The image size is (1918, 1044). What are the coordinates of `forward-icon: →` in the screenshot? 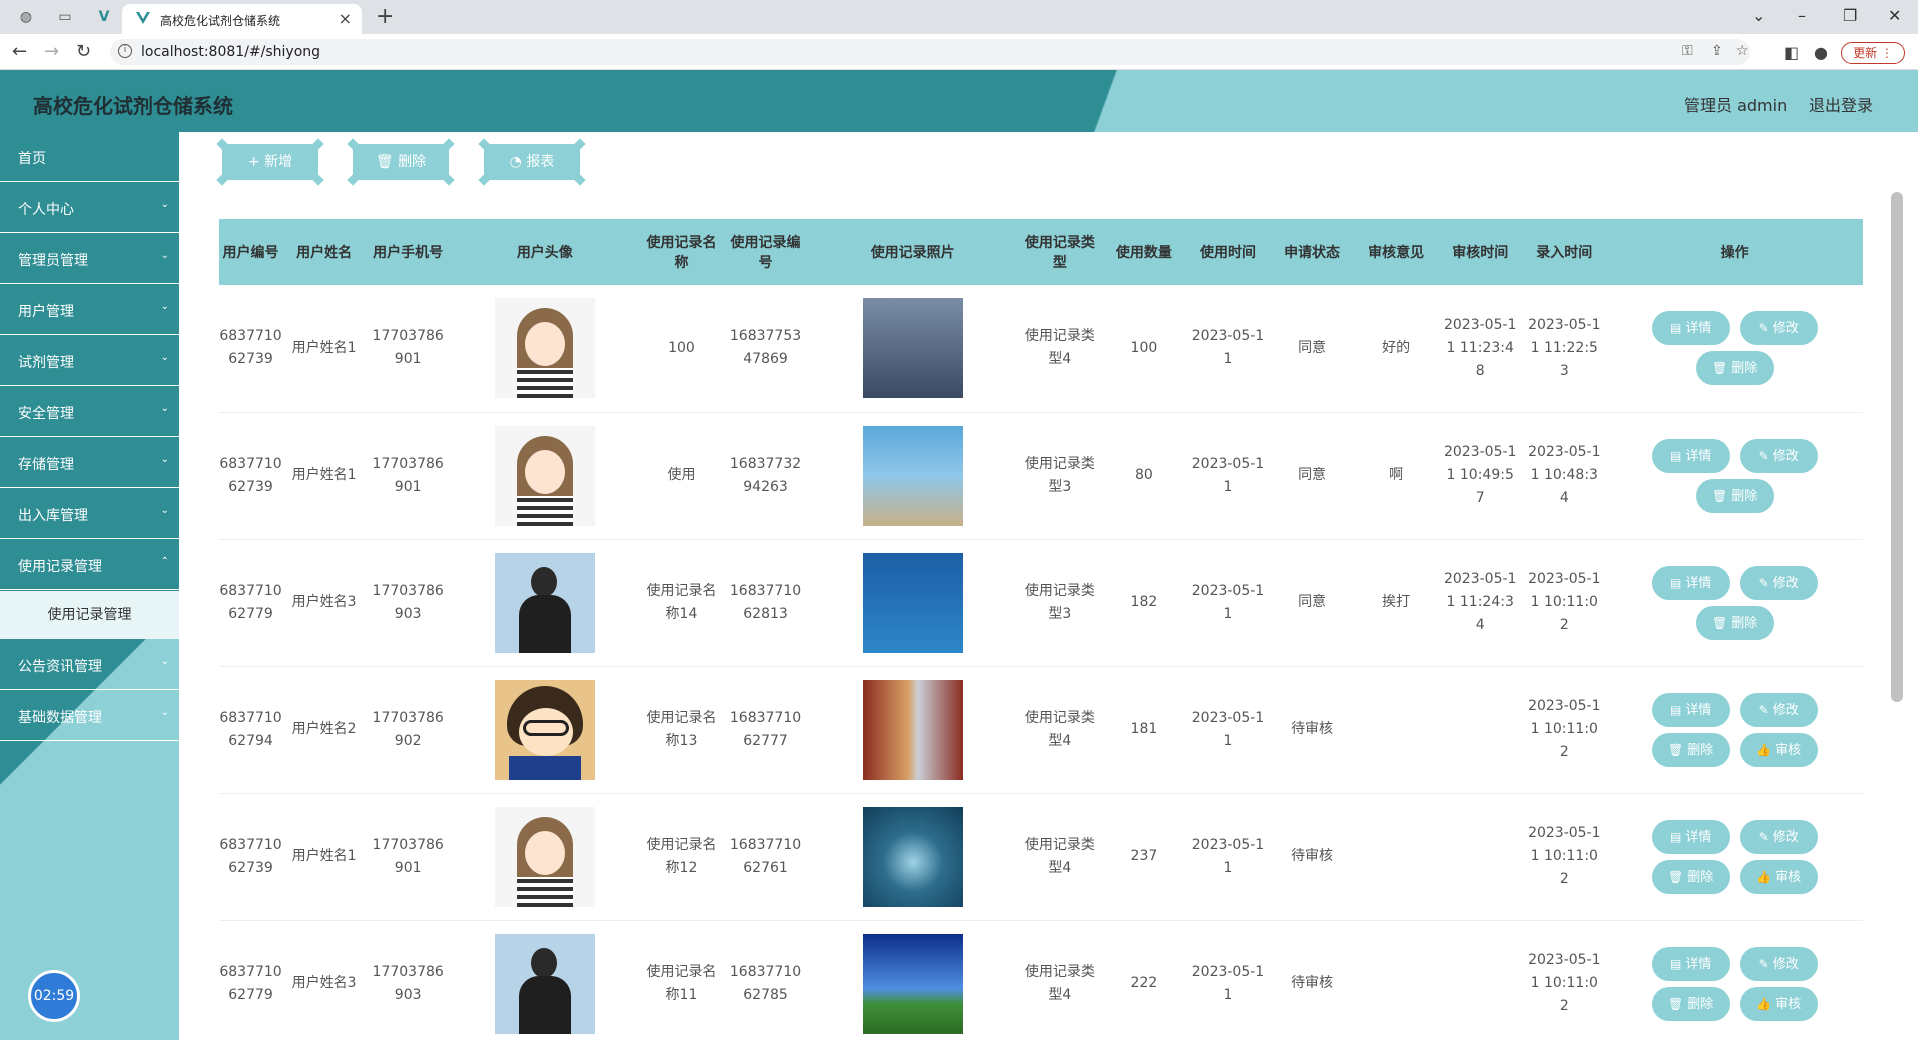 It's located at (51, 51).